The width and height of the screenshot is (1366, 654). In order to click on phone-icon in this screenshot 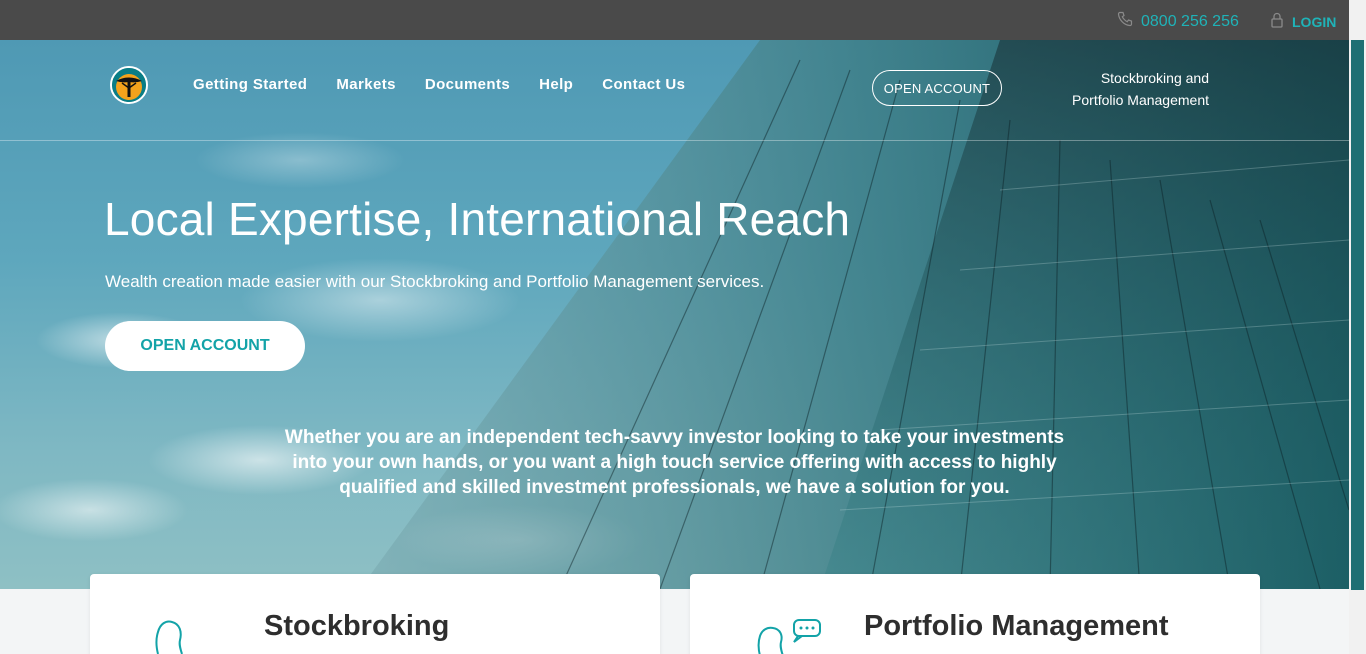, I will do `click(1125, 21)`.